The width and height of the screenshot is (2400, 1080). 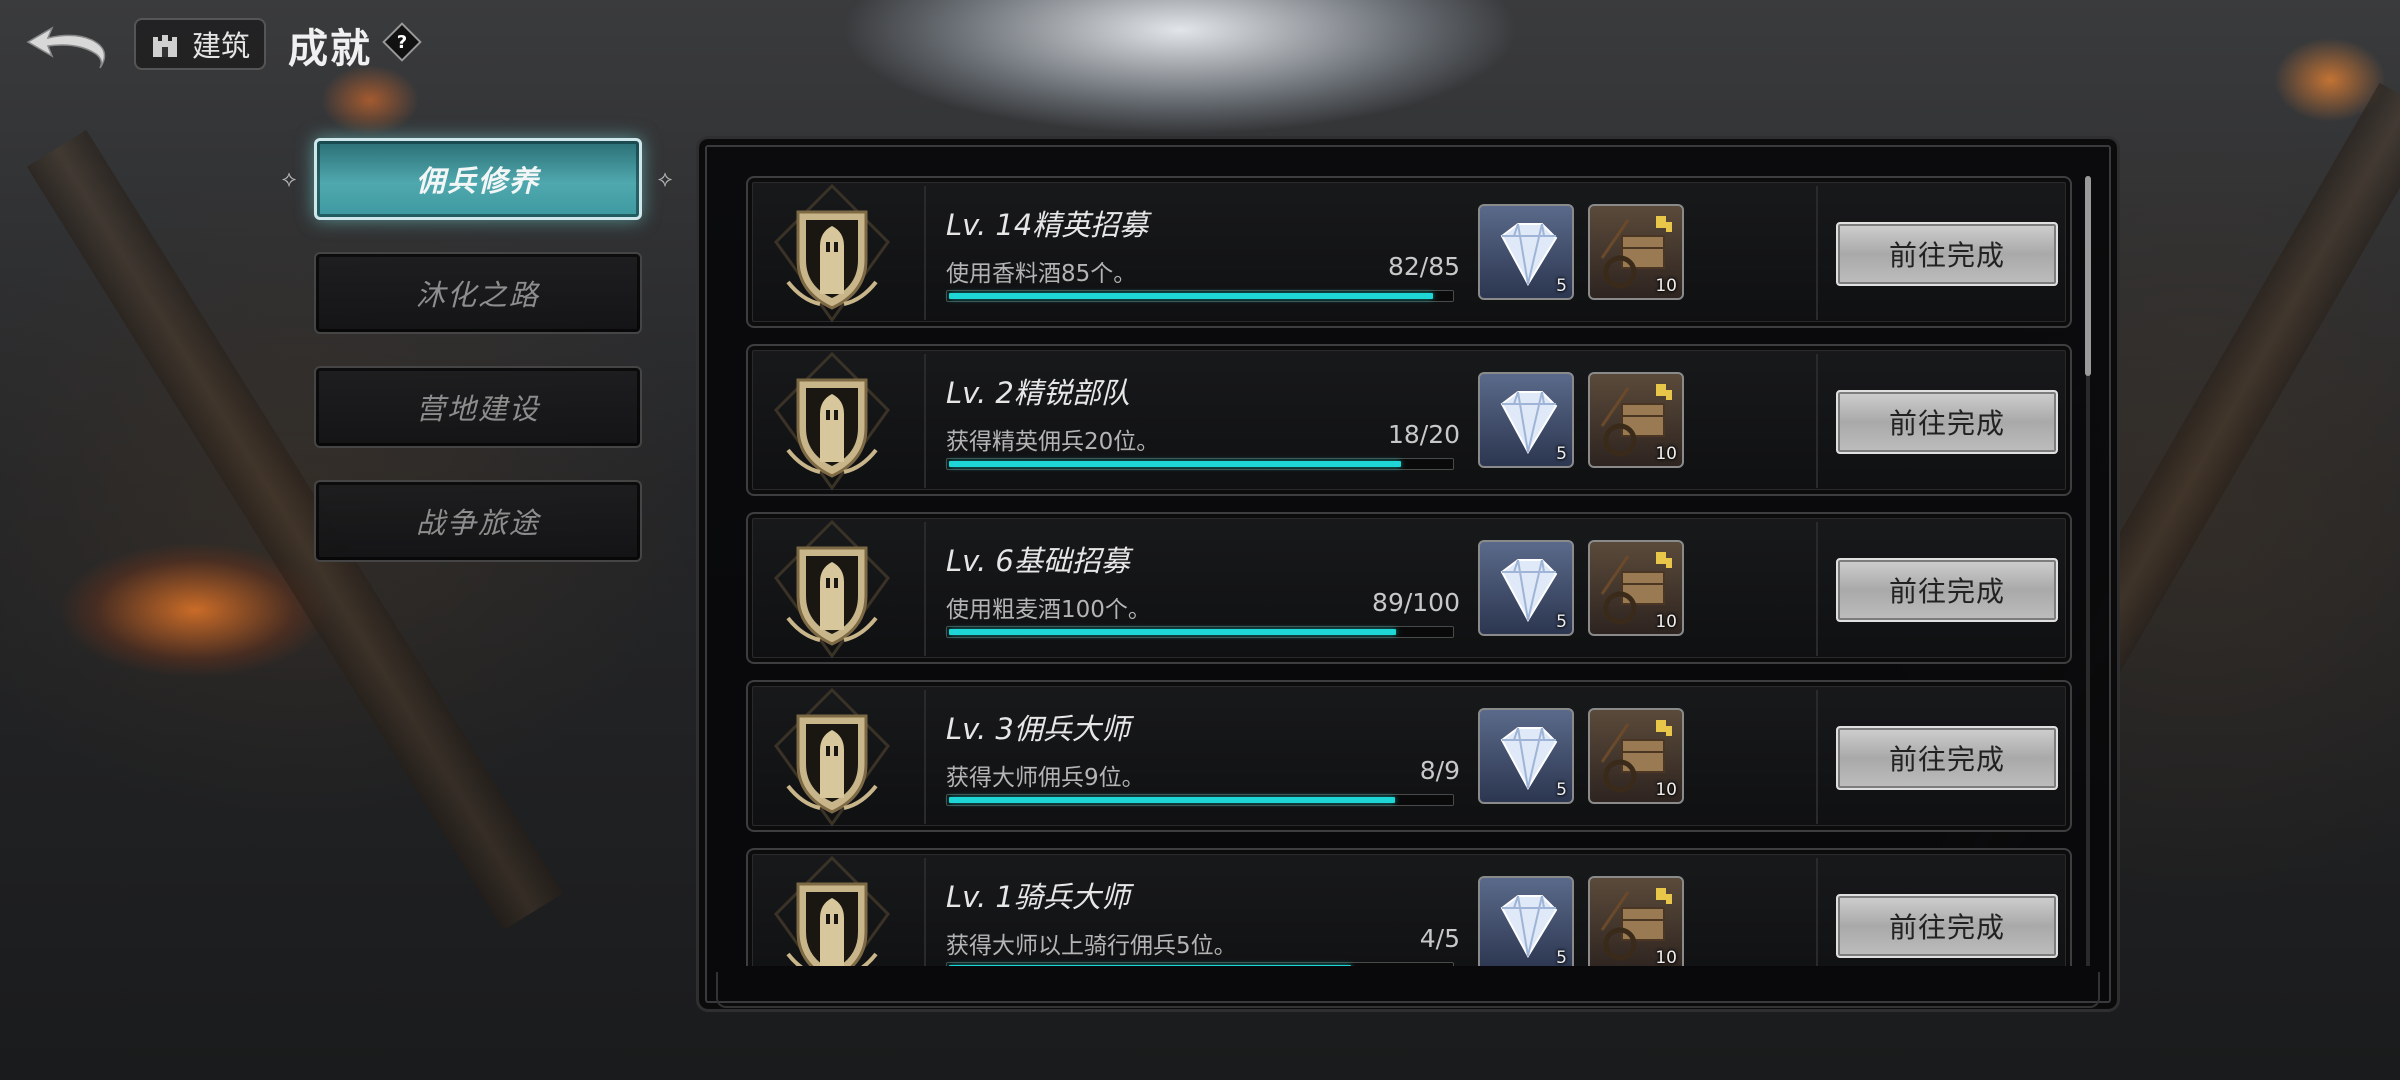 I want to click on achievement-card: Lv. 1骑兵大师 获得大师以上骑行佣兵5位。 4/5 5 10 前往完成, so click(x=1409, y=907).